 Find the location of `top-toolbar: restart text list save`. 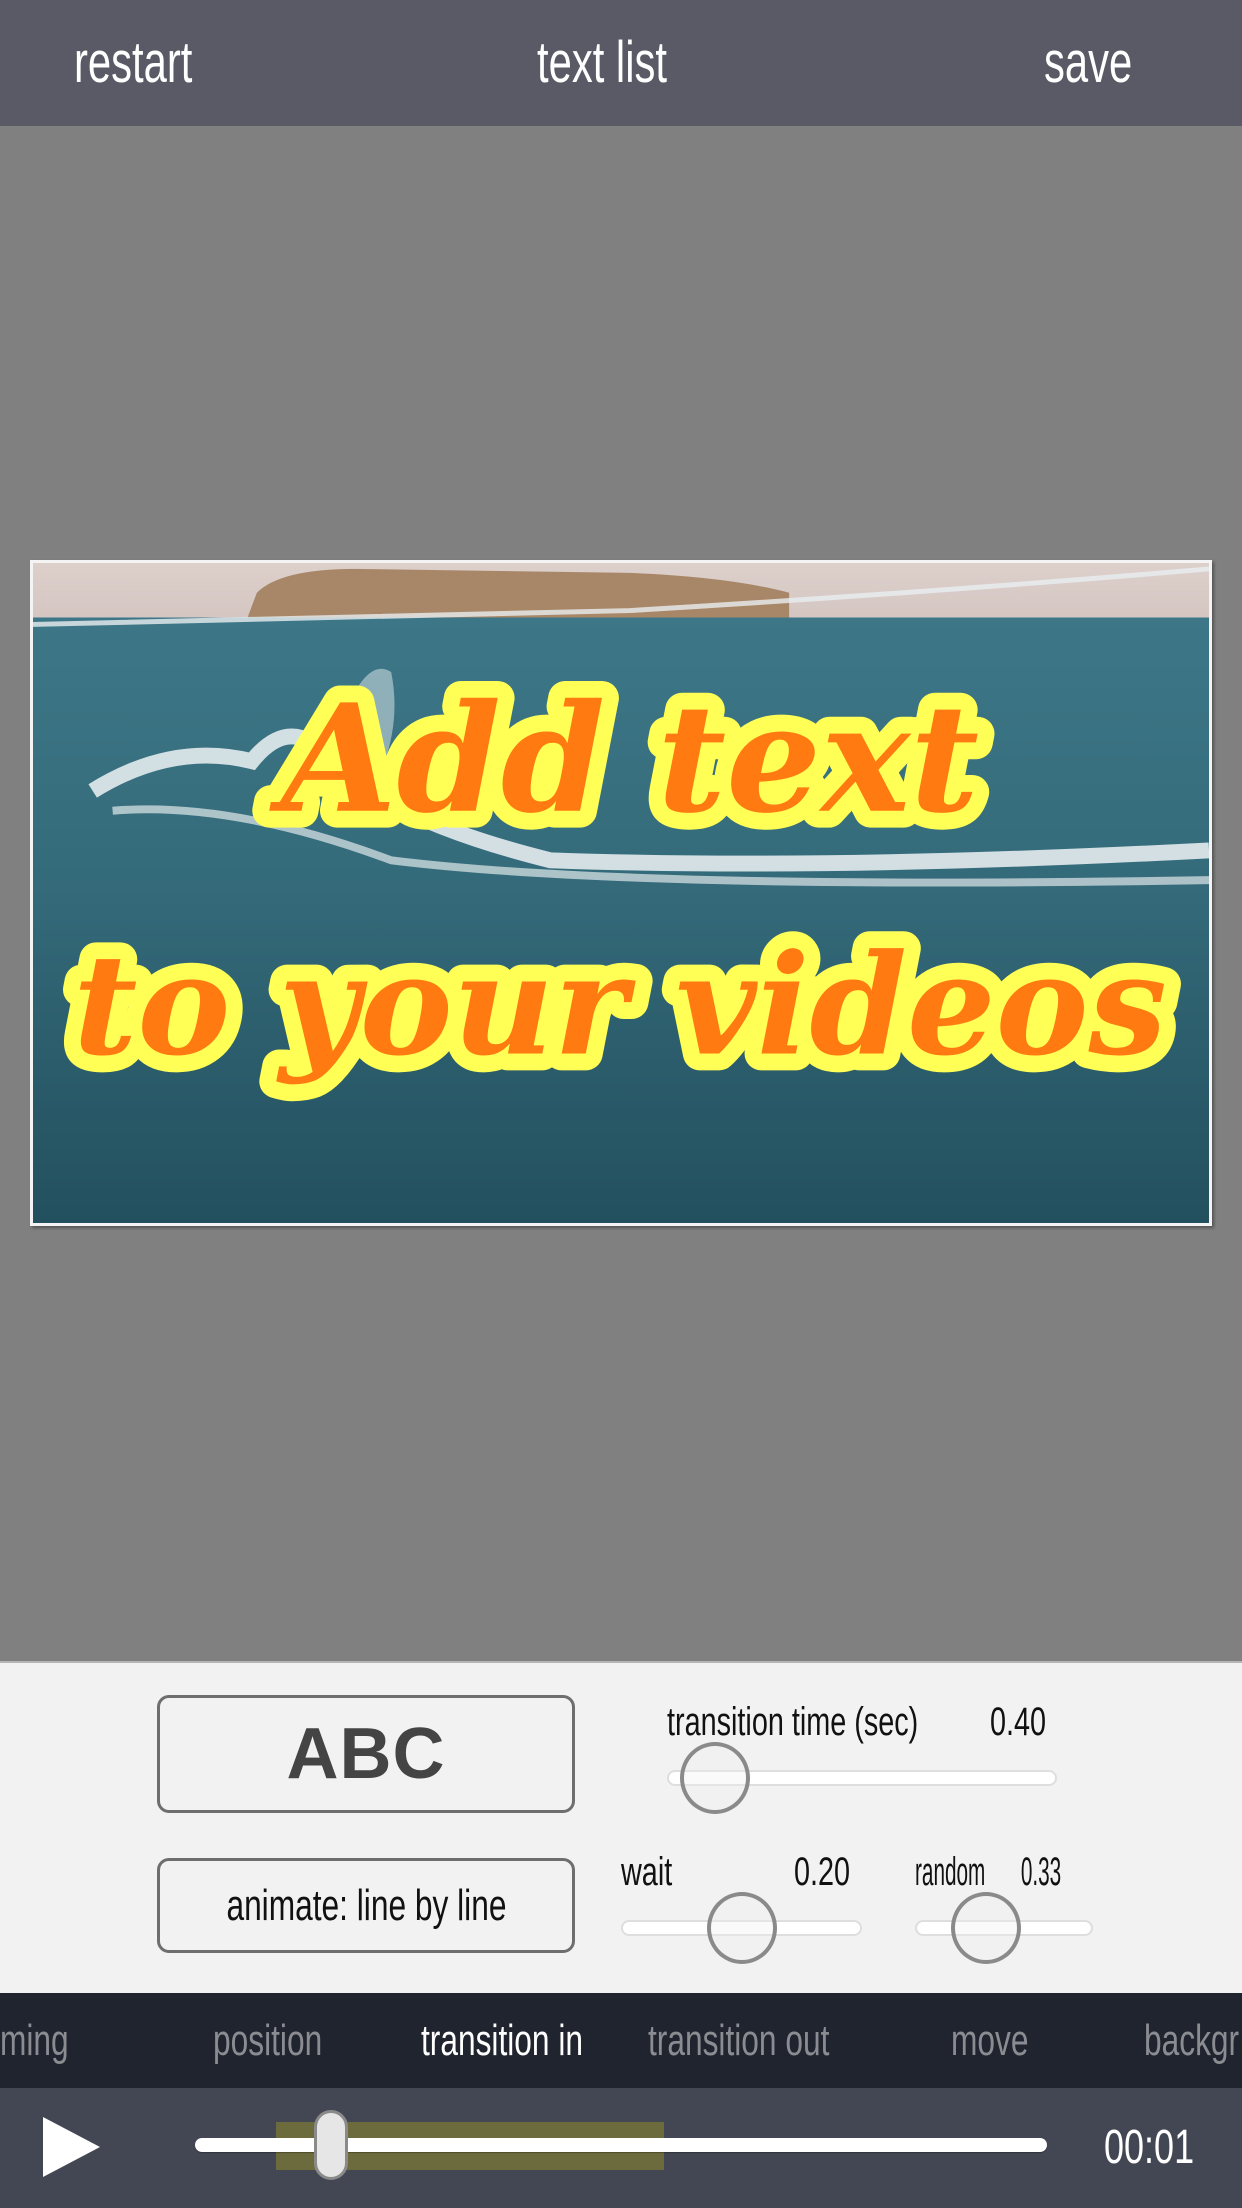

top-toolbar: restart text list save is located at coordinates (621, 63).